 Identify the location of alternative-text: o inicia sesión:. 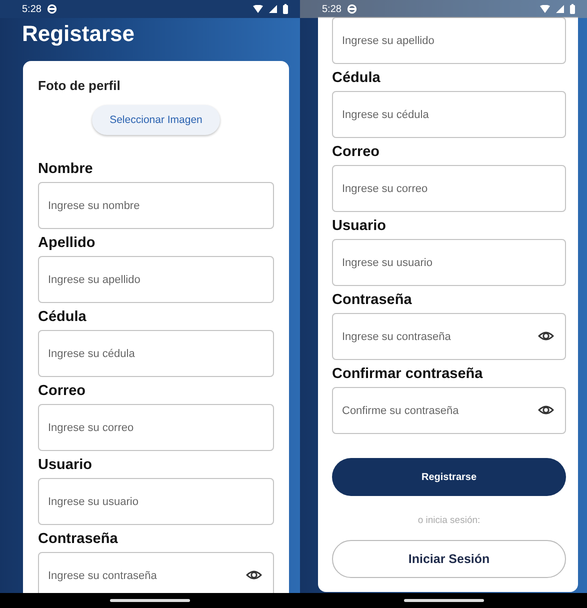
(449, 520).